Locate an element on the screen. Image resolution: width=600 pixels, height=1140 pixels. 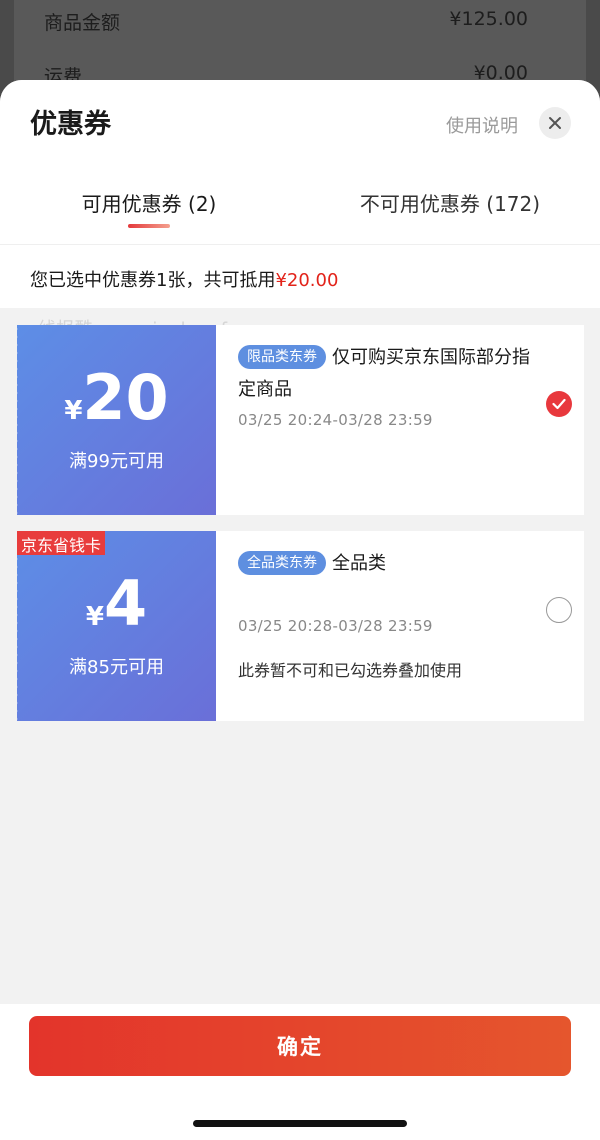
close-button is located at coordinates (555, 123).